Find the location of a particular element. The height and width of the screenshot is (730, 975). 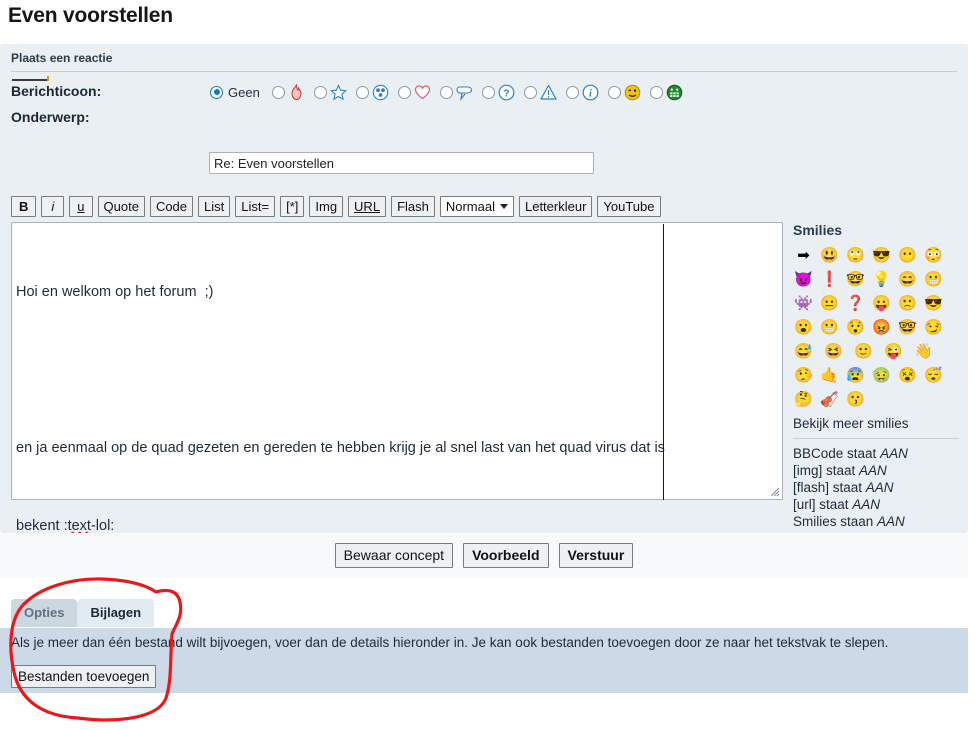

radio-geen is located at coordinates (216, 92).